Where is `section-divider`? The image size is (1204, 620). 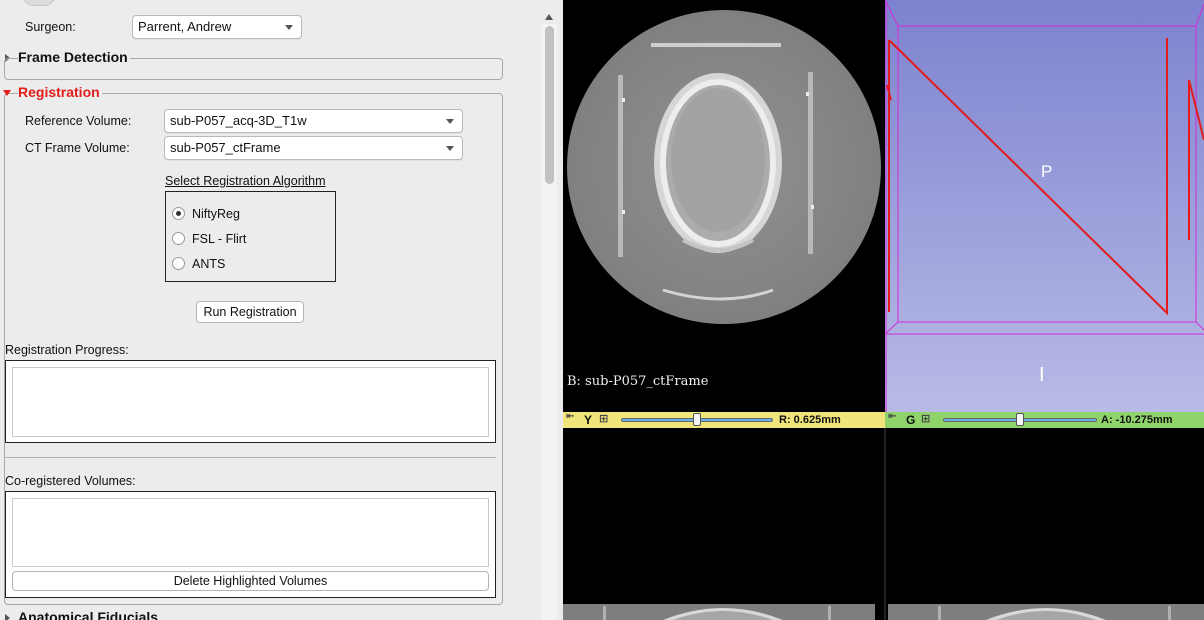 section-divider is located at coordinates (250, 457).